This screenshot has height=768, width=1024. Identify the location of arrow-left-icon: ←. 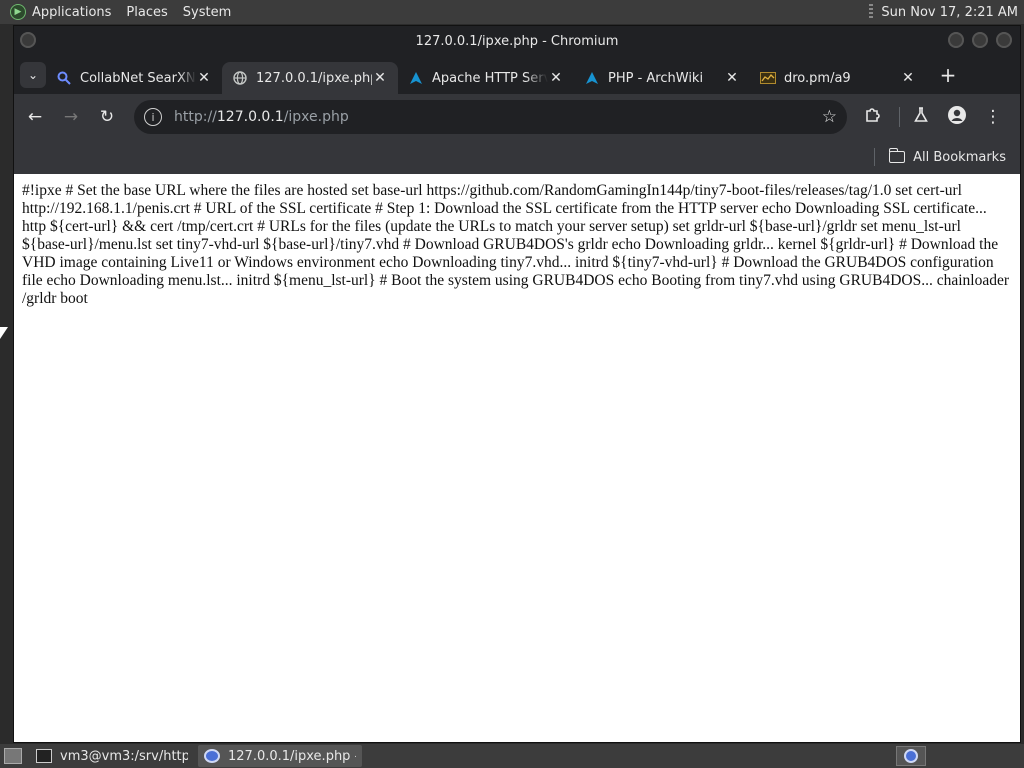
(35, 117).